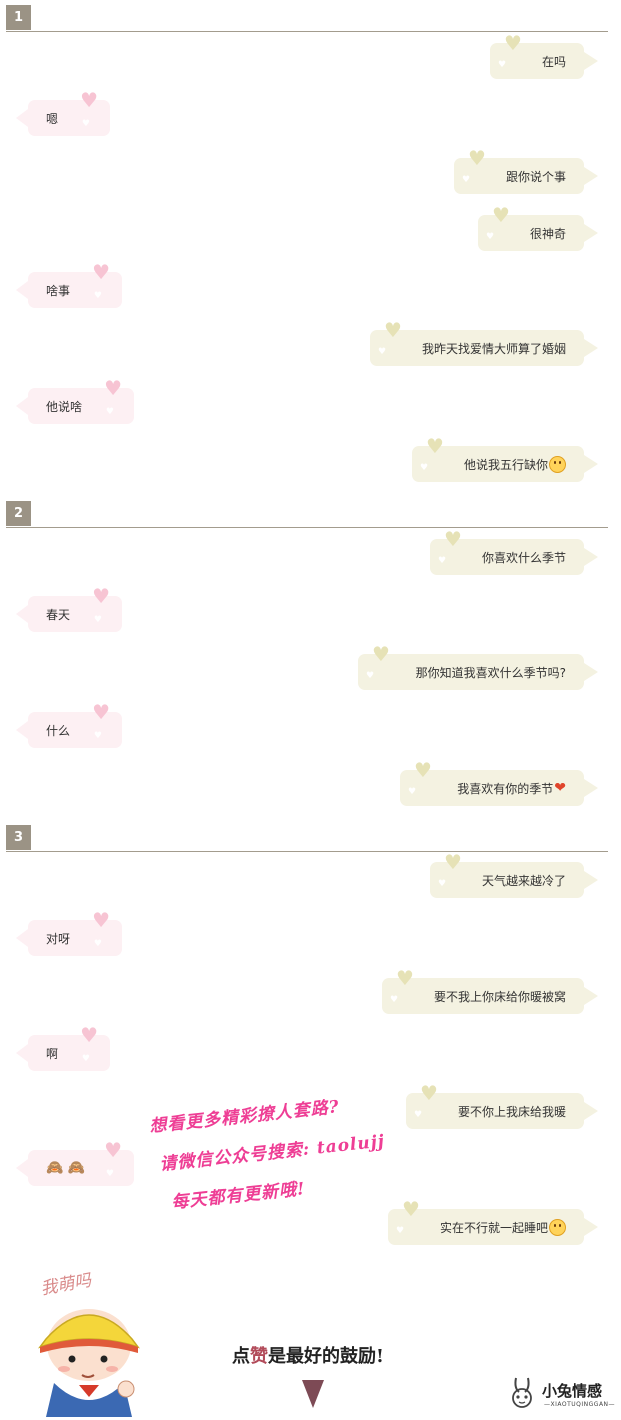 Image resolution: width=621 pixels, height=1420 pixels. Describe the element at coordinates (557, 1227) in the screenshot. I see `blush-emoji-icon` at that location.